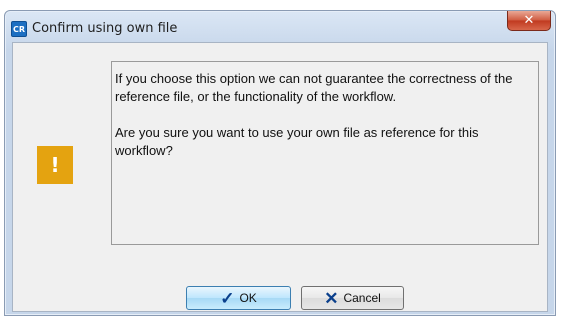  Describe the element at coordinates (105, 28) in the screenshot. I see `window-title: Confirm using own file` at that location.